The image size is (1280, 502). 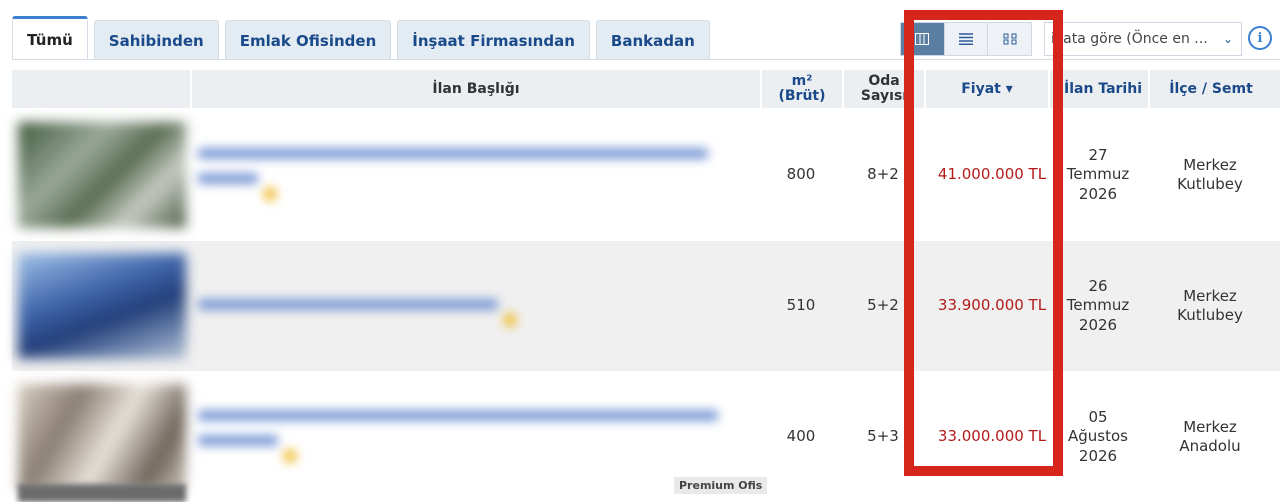 I want to click on sort-dropdown: iyata göre (Önce en ... ⌄, so click(x=1143, y=39).